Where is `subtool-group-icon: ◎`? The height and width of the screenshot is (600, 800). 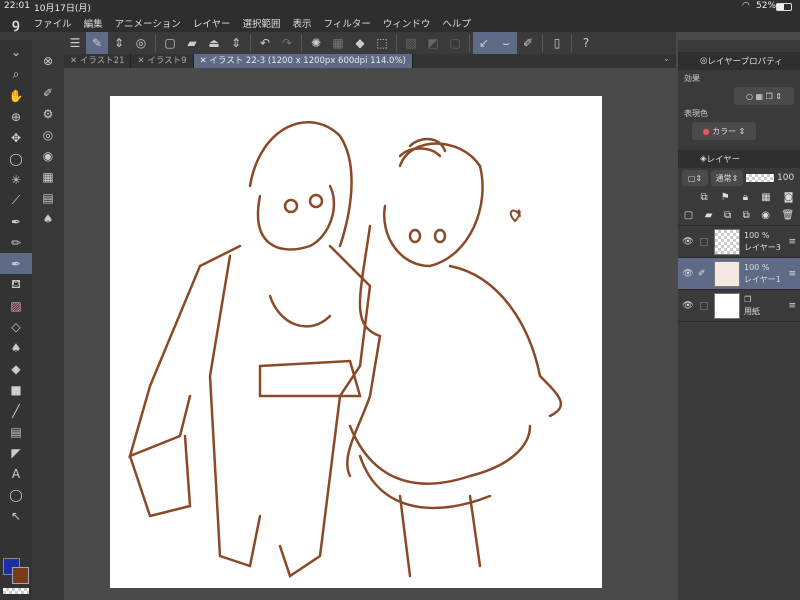
subtool-group-icon: ◎ is located at coordinates (48, 134).